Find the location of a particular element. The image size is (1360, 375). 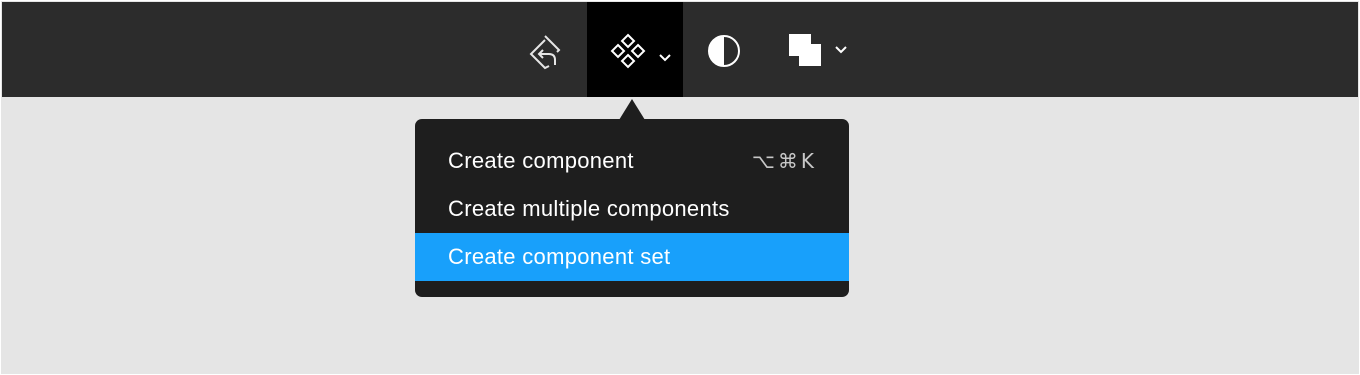

menu-item-label: Create component is located at coordinates (541, 160).